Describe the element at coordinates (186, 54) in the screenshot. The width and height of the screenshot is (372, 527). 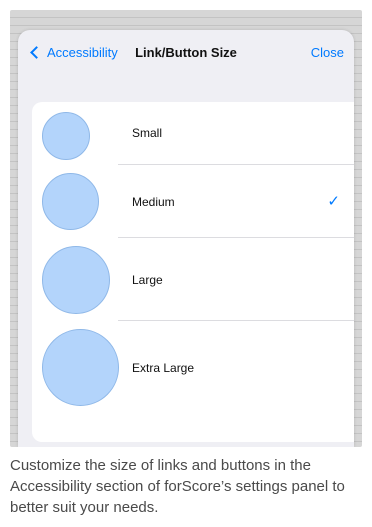
I see `navigation-bar: Accessibility Link/Button Size Close` at that location.